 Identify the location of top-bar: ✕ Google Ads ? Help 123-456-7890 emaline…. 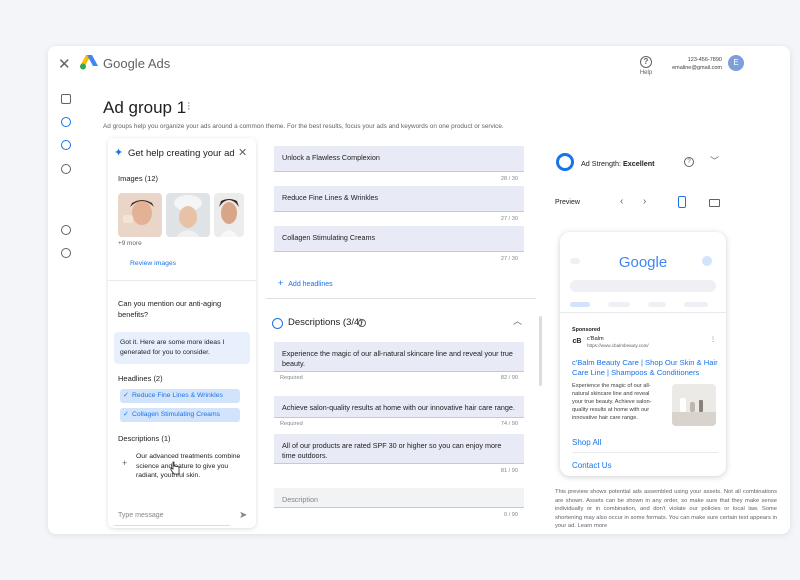
(419, 63).